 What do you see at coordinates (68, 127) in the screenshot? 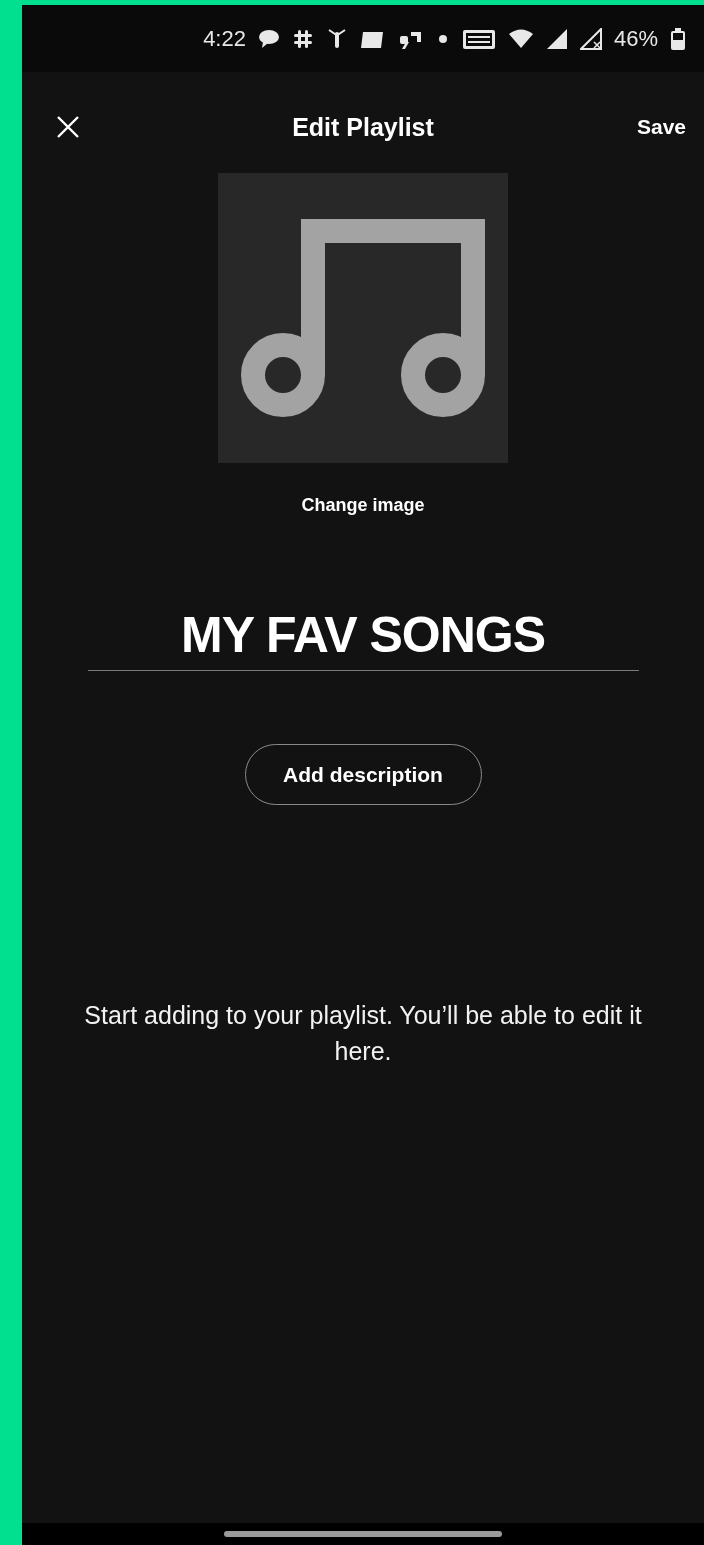
I see `close-button` at bounding box center [68, 127].